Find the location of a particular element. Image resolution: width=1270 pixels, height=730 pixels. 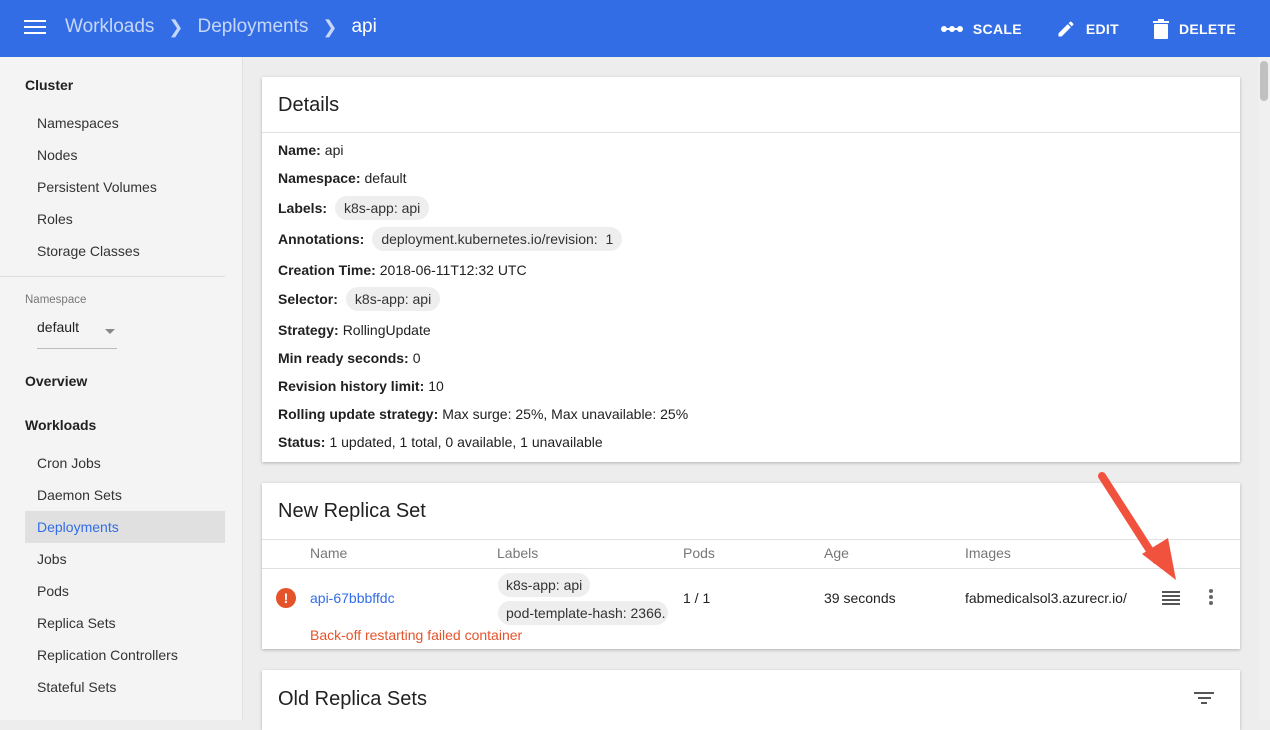

column-header-labels: Labels is located at coordinates (518, 553).